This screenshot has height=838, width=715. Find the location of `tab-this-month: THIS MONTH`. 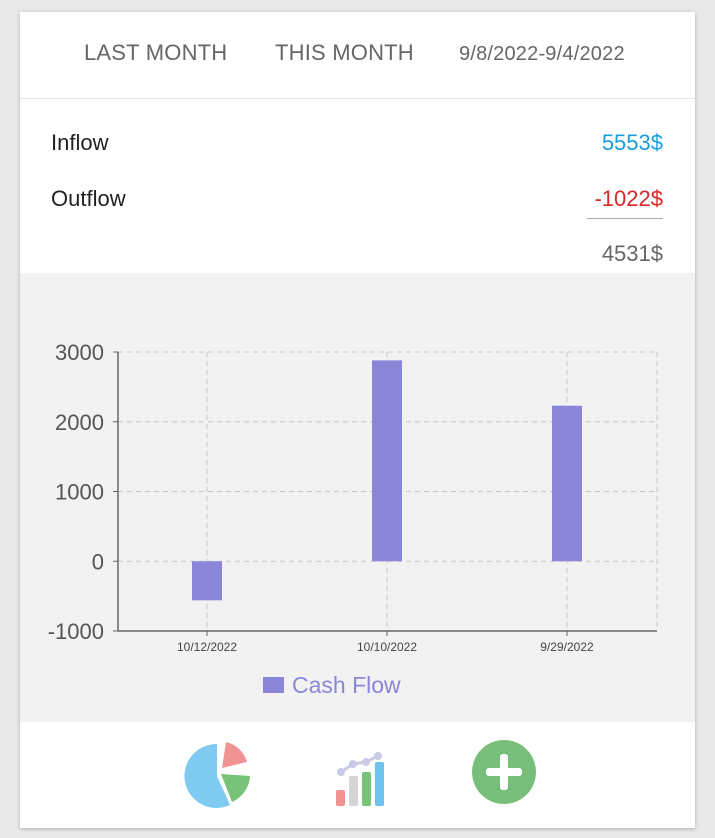

tab-this-month: THIS MONTH is located at coordinates (344, 53).